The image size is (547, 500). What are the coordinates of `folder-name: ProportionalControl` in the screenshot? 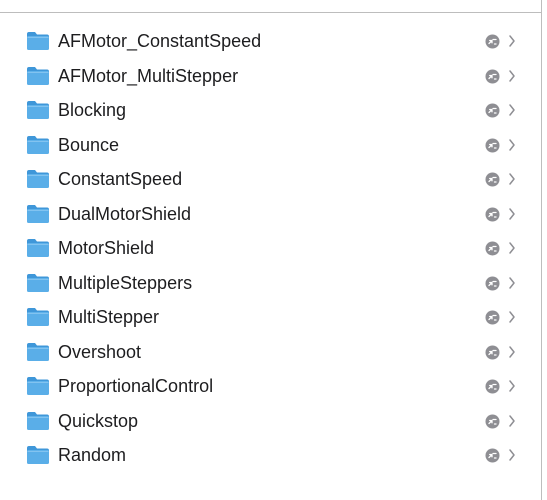 It's located at (136, 386).